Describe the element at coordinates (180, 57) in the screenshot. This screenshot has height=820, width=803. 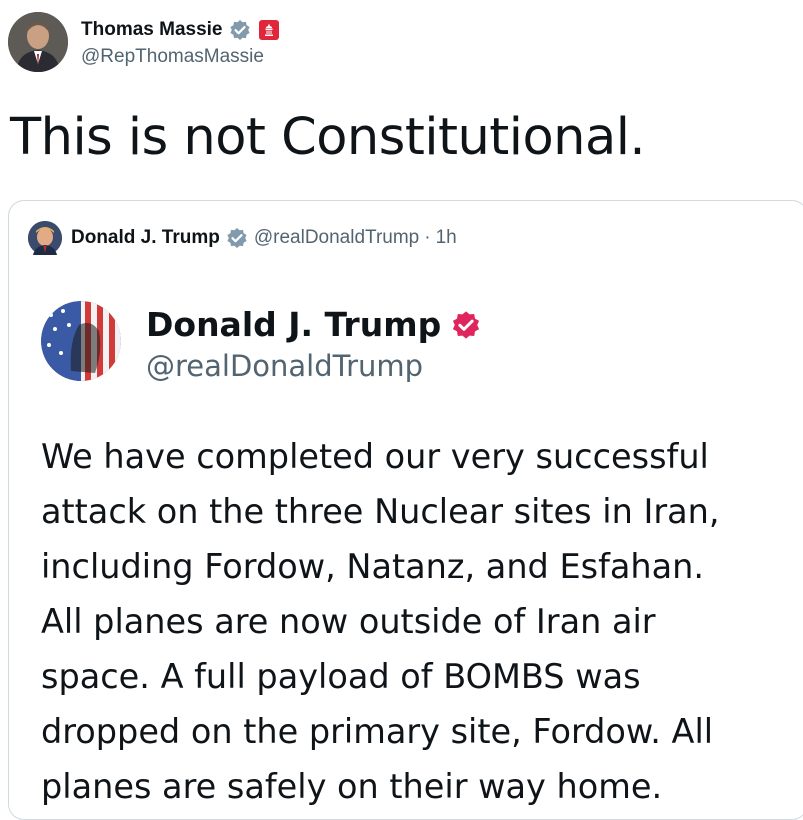
I see `author-handle: @RepThomasMassie` at that location.